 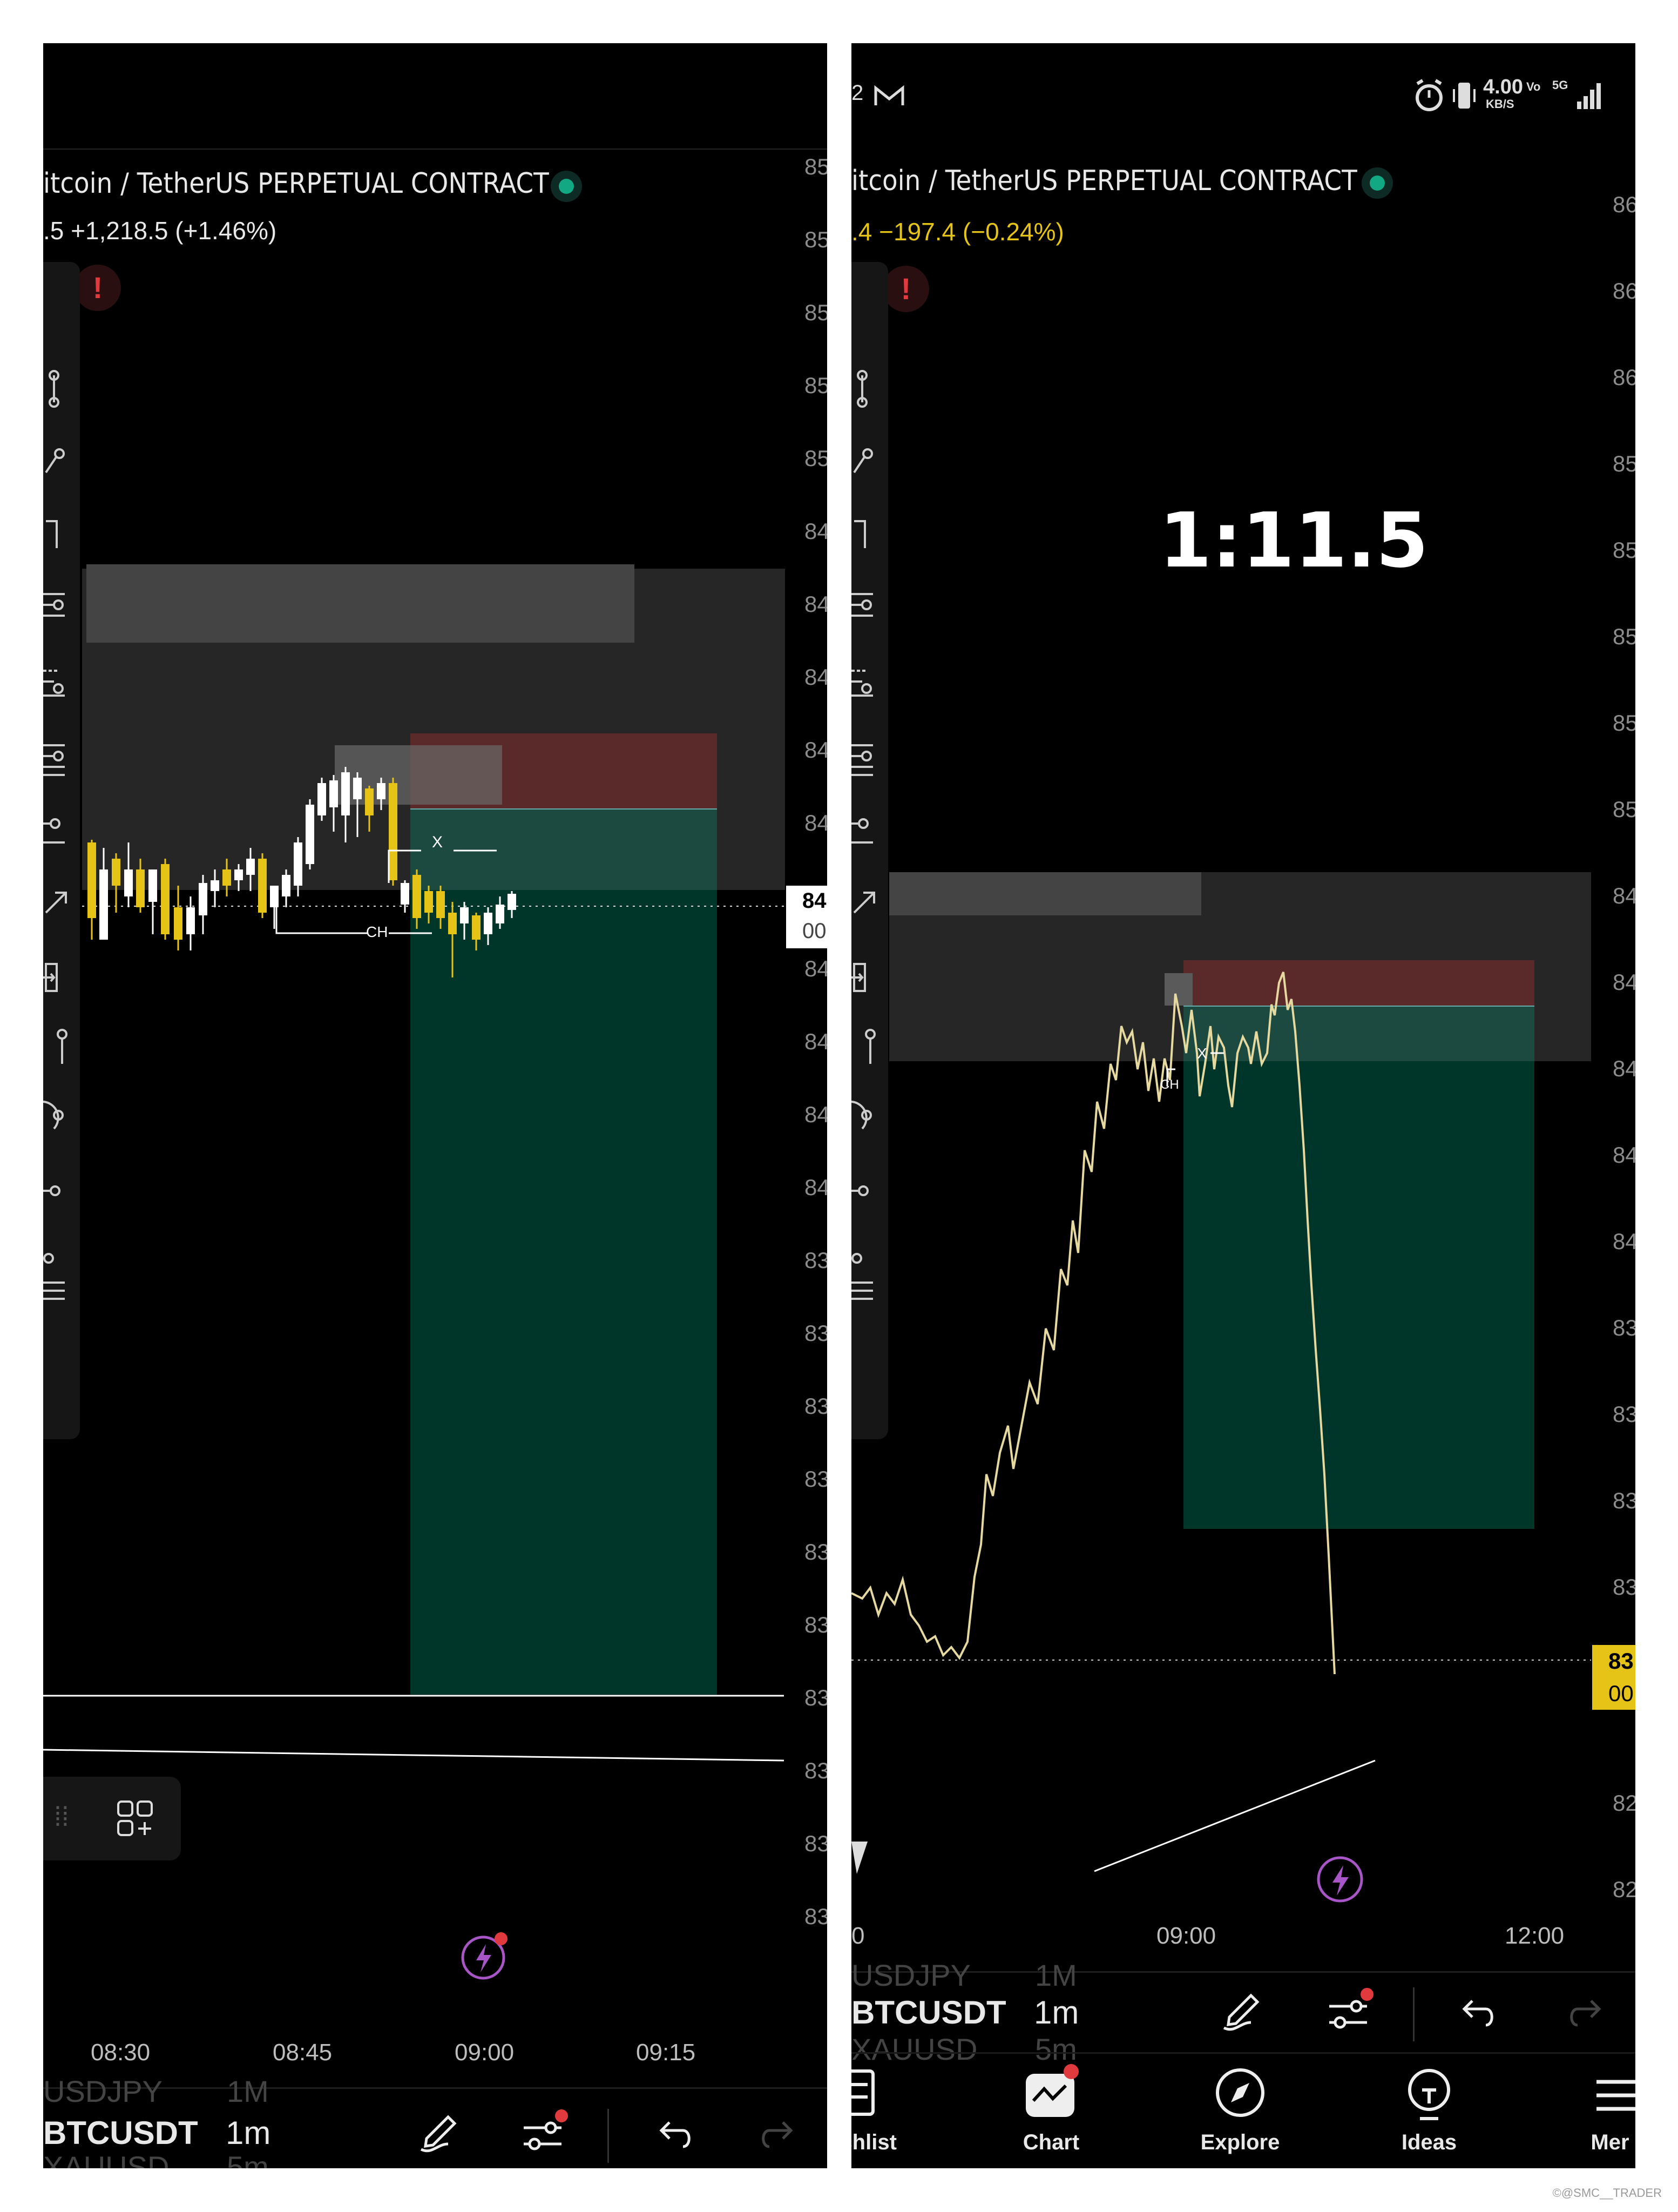 What do you see at coordinates (1429, 2095) in the screenshot?
I see `lightbulb-icon` at bounding box center [1429, 2095].